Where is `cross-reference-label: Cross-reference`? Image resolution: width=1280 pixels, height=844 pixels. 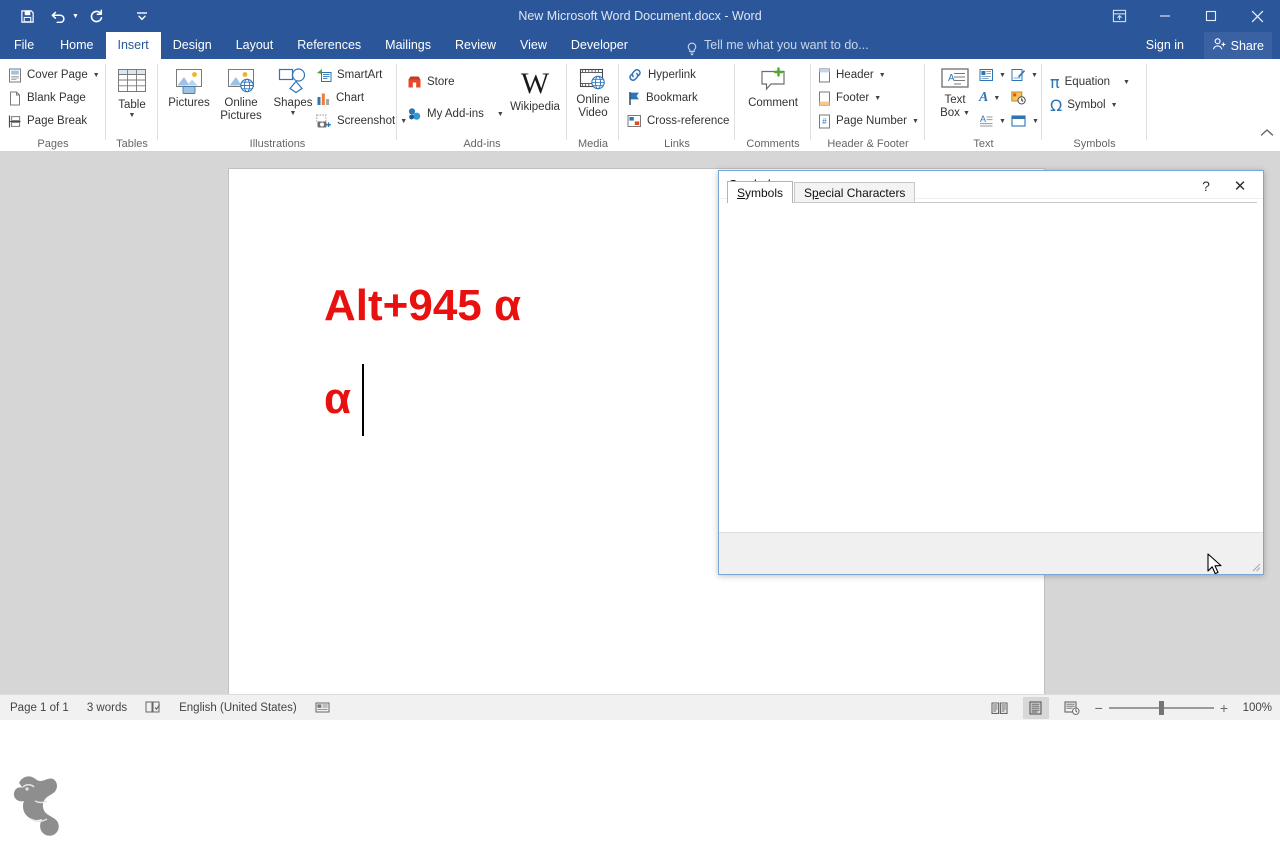
cross-reference-label: Cross-reference is located at coordinates (688, 121).